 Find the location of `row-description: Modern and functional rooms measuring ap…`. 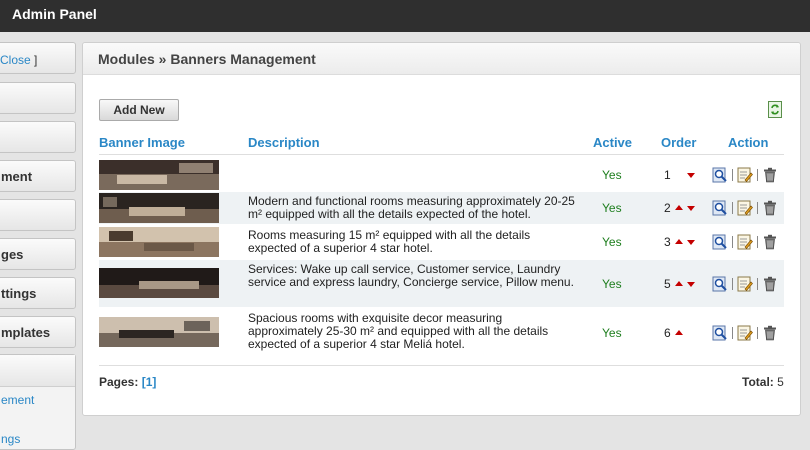

row-description: Modern and functional rooms measuring ap… is located at coordinates (411, 207).